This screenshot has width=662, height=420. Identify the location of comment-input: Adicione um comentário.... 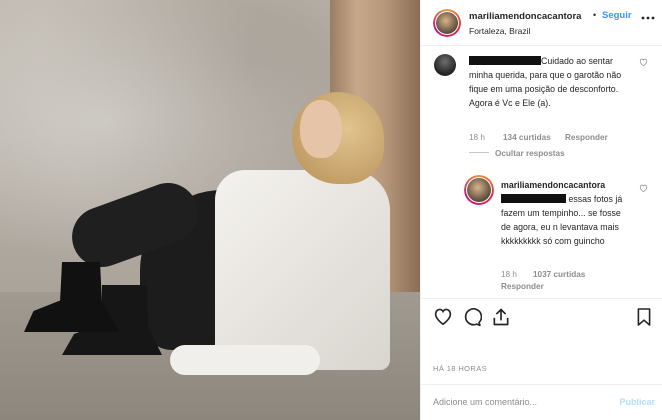
(485, 402).